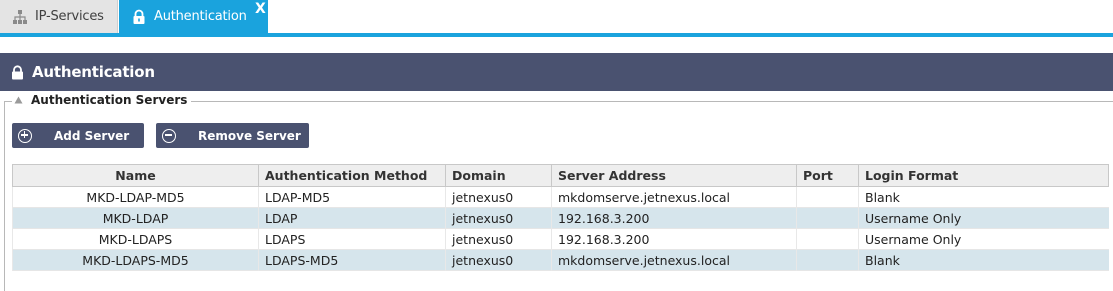  What do you see at coordinates (135, 197) in the screenshot?
I see `cell-name: MKD-LDAP-MD5` at bounding box center [135, 197].